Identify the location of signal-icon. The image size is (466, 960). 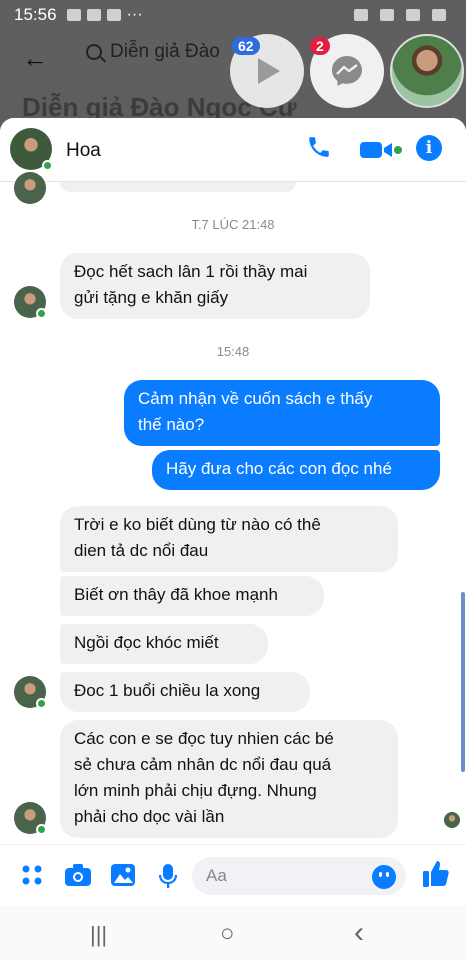
(413, 15).